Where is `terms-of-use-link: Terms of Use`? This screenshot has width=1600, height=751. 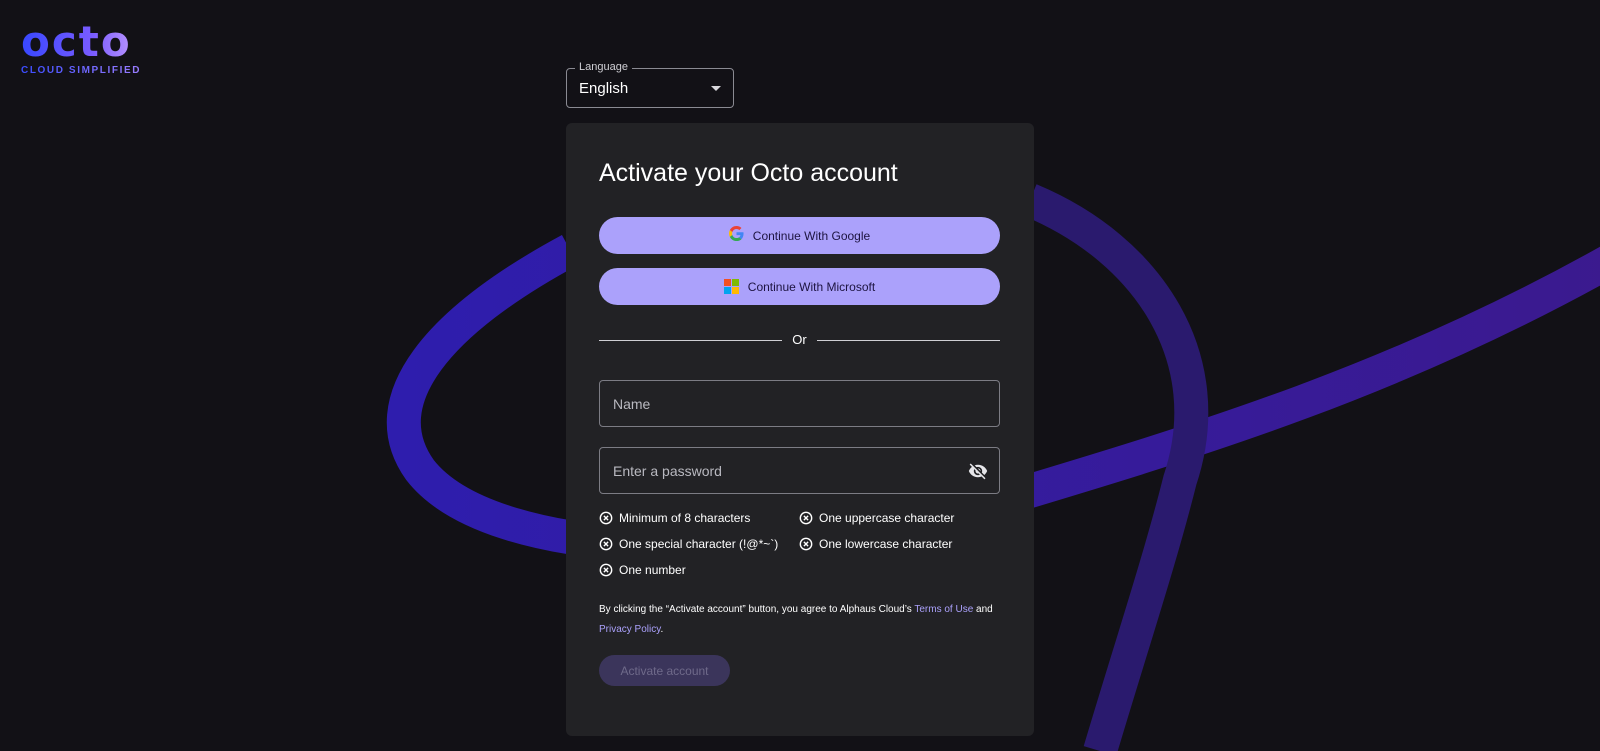 terms-of-use-link: Terms of Use is located at coordinates (943, 609).